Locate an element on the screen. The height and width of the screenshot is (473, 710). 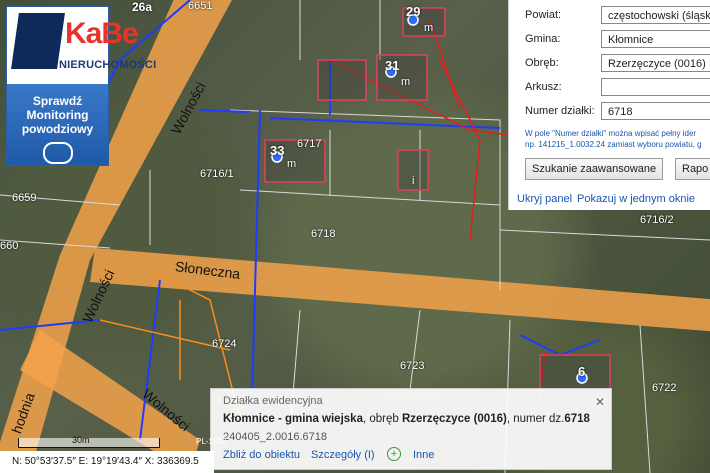
report-button: Rapo is located at coordinates (692, 169).